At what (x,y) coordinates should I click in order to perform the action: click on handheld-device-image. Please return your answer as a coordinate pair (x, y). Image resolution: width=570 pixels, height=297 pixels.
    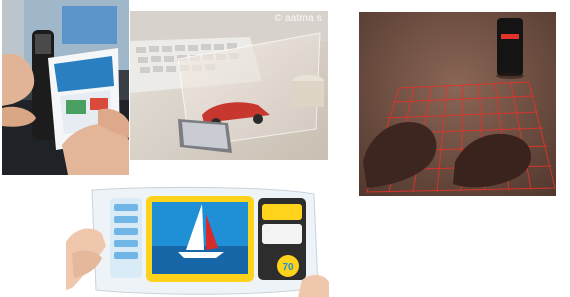
    Looking at the image, I should click on (65, 87).